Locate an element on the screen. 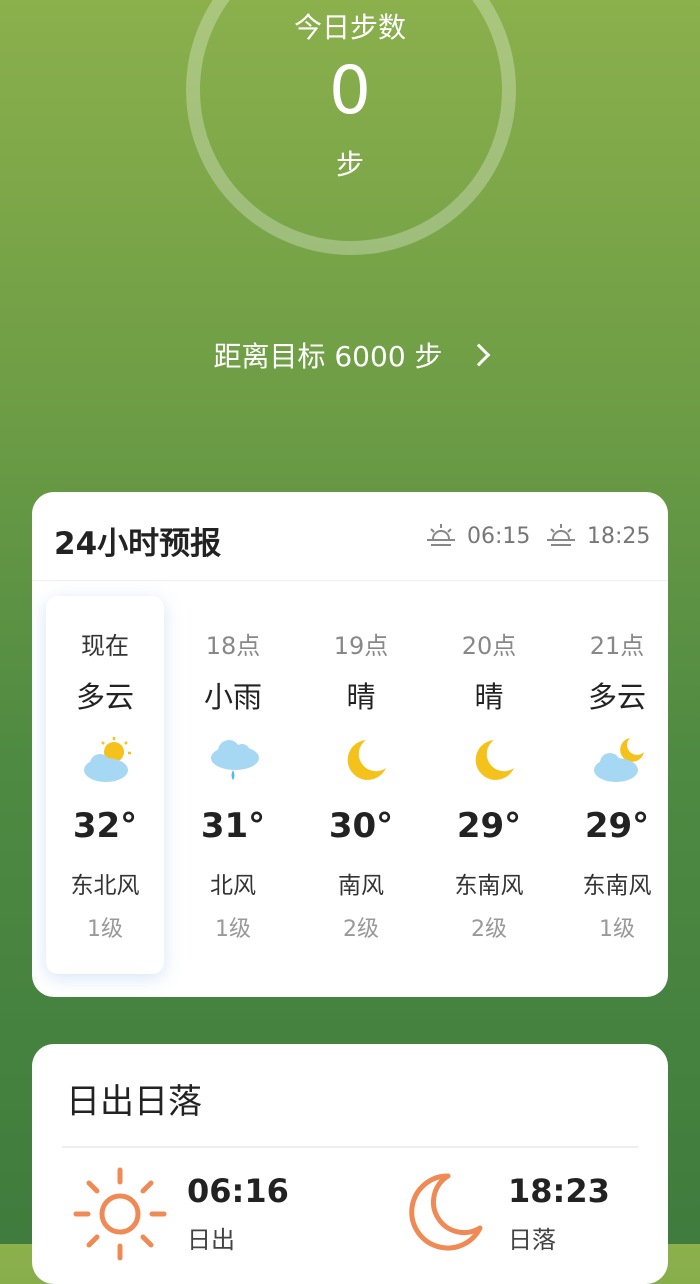 This screenshot has height=1284, width=700. sunset-time: 18:25 is located at coordinates (619, 536).